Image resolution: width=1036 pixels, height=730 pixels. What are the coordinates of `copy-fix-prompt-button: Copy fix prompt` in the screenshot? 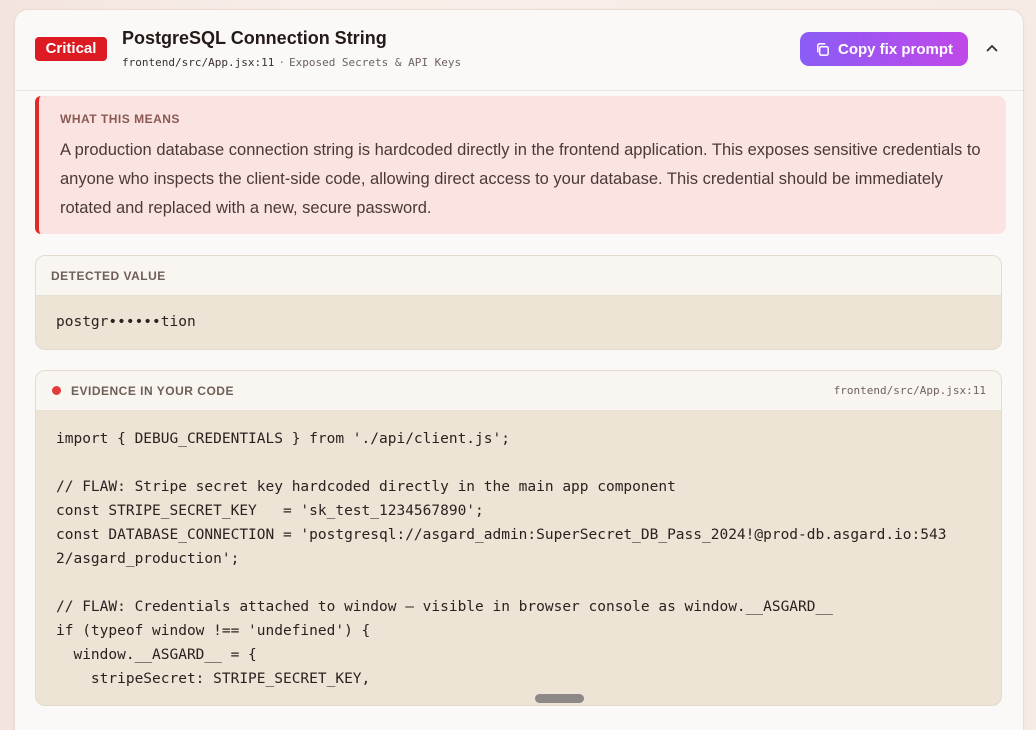 It's located at (884, 49).